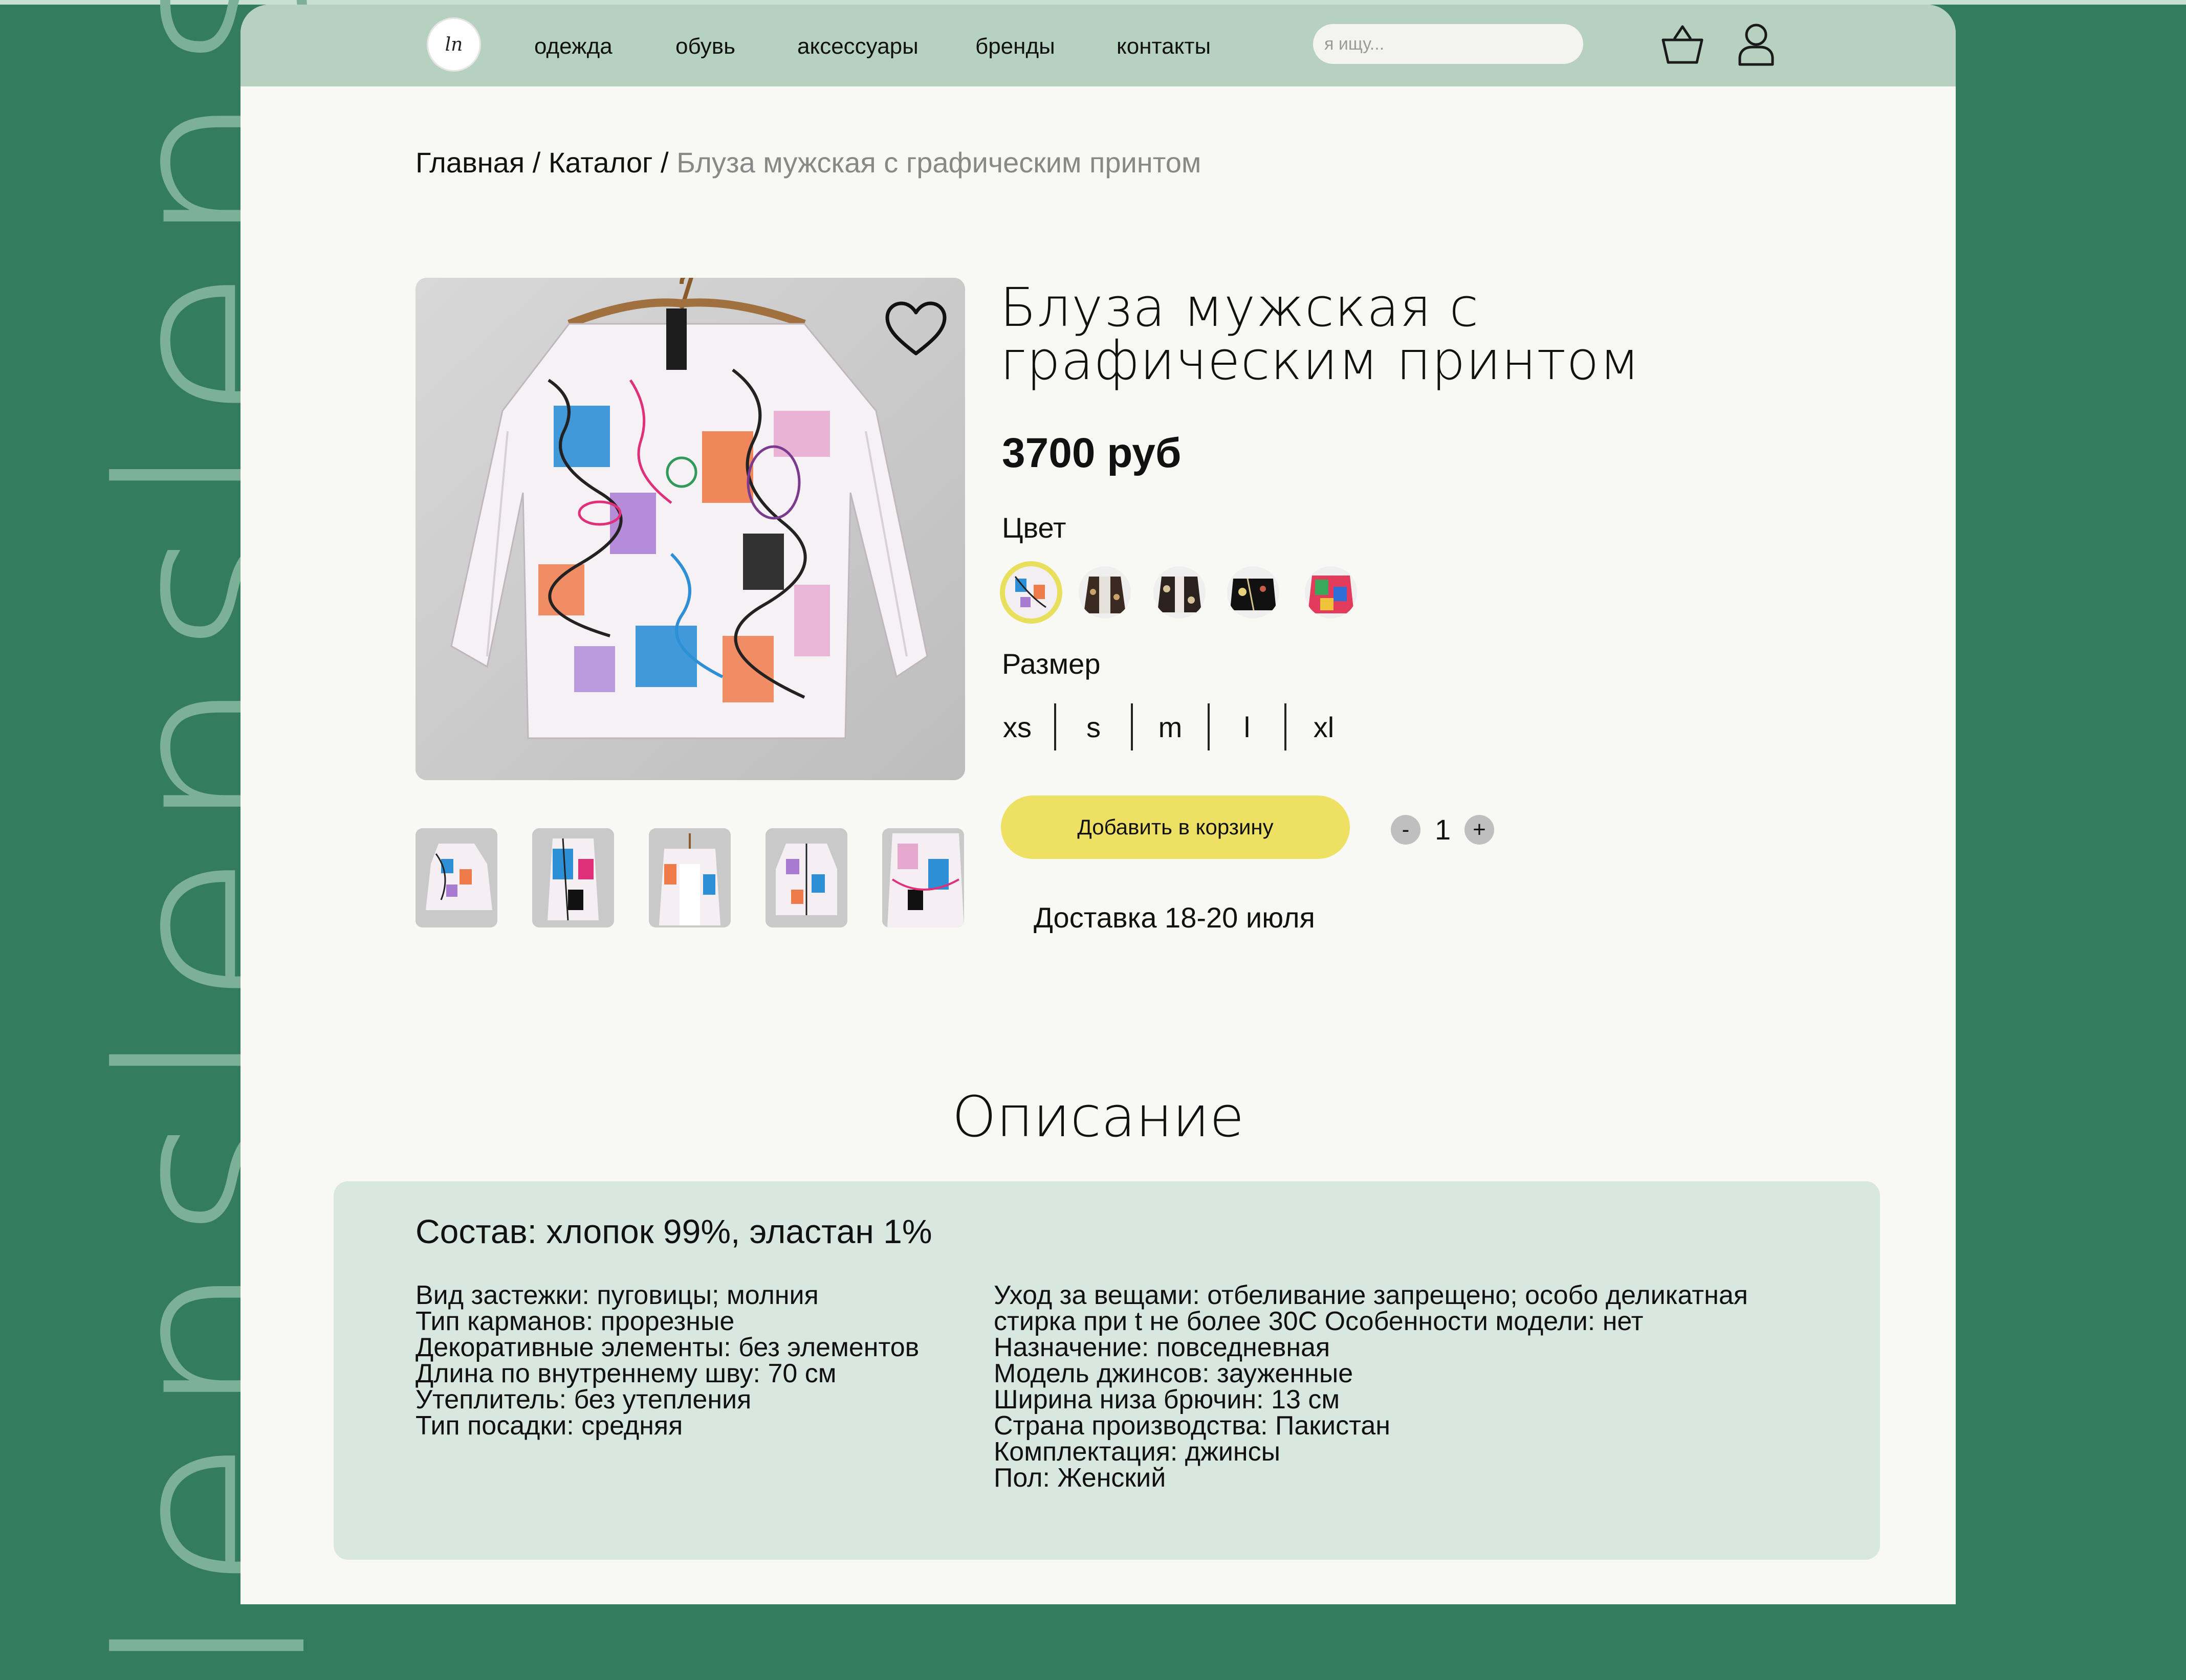 Image resolution: width=2186 pixels, height=1680 pixels. What do you see at coordinates (1034, 528) in the screenshot?
I see `color-label: Цвет` at bounding box center [1034, 528].